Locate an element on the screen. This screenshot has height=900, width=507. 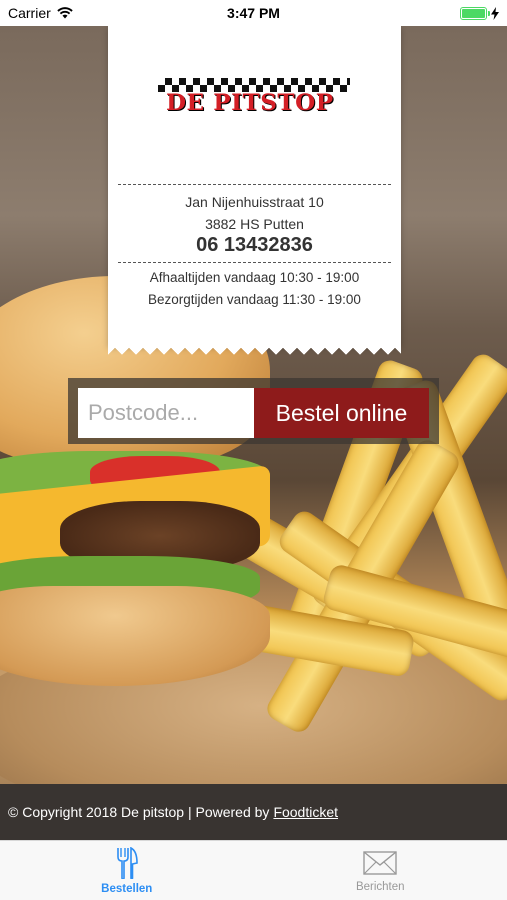
tab-bestellen: Bestellen is located at coordinates (127, 870).